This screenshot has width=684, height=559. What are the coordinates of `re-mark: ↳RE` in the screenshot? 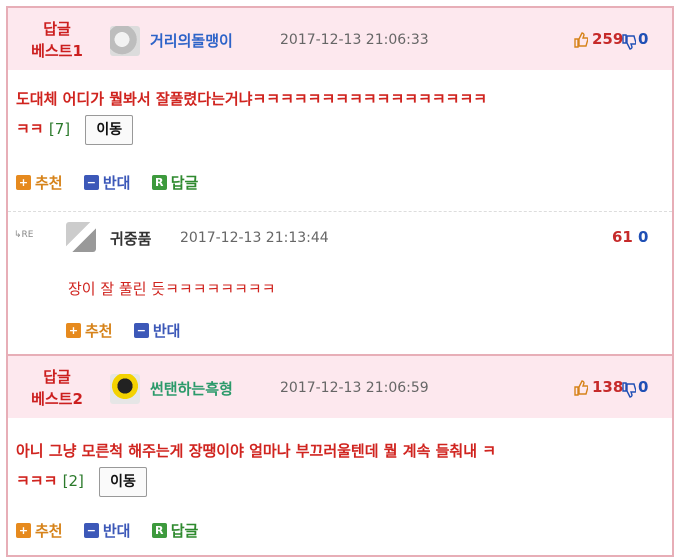 It's located at (24, 235).